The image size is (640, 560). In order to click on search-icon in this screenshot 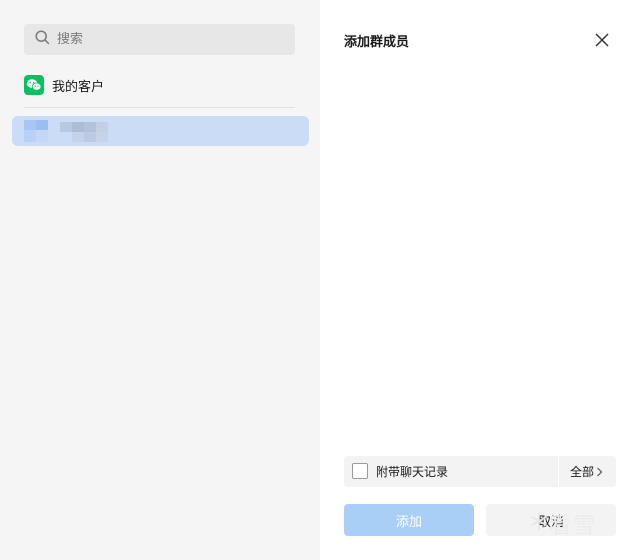, I will do `click(42, 39)`.